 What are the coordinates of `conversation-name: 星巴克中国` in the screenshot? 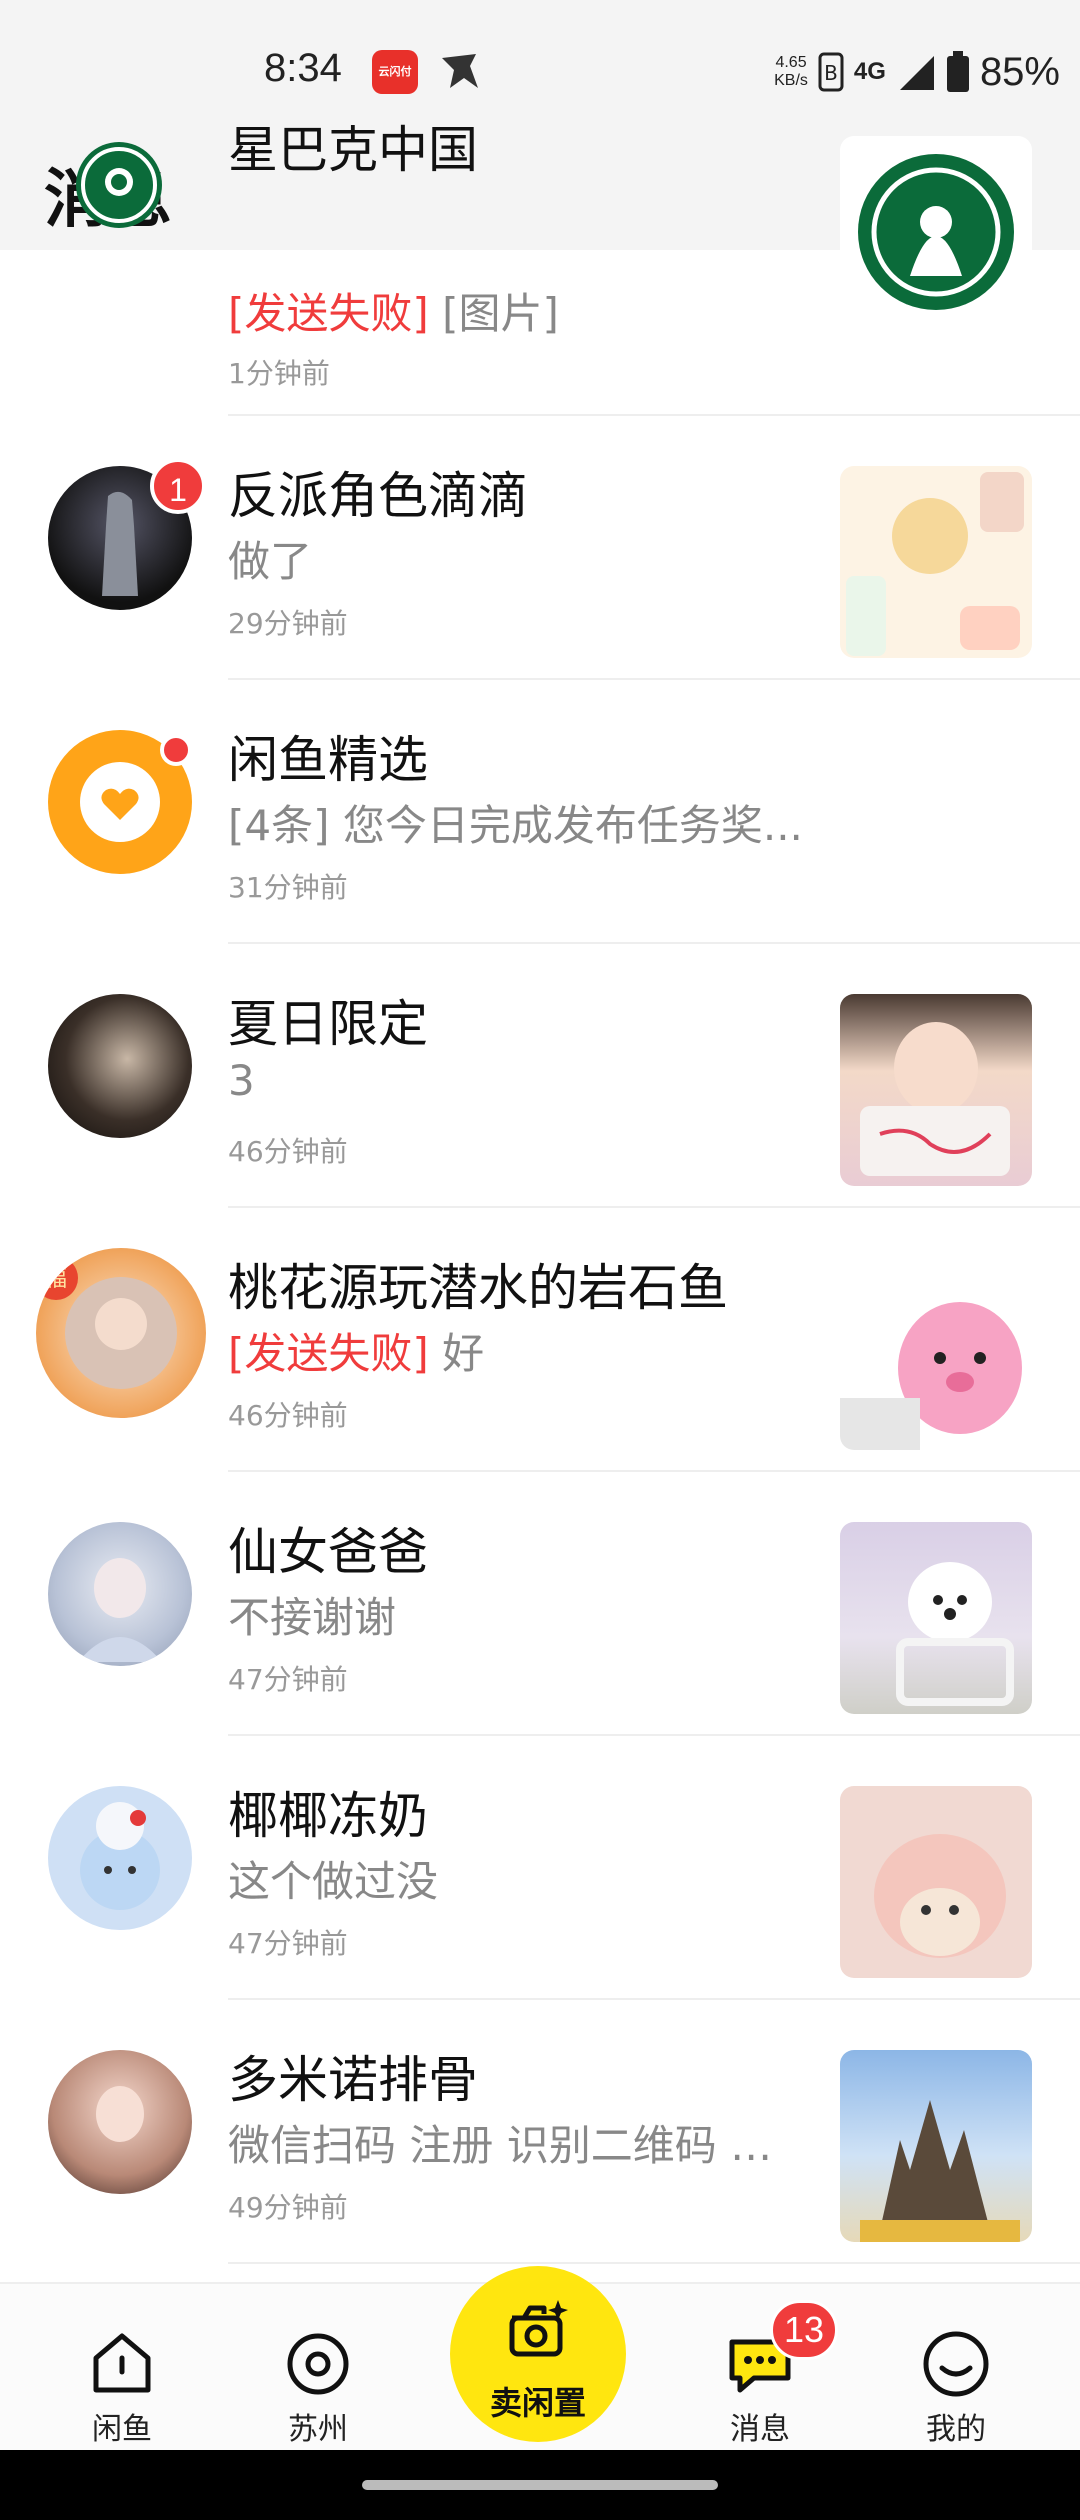 It's located at (353, 150).